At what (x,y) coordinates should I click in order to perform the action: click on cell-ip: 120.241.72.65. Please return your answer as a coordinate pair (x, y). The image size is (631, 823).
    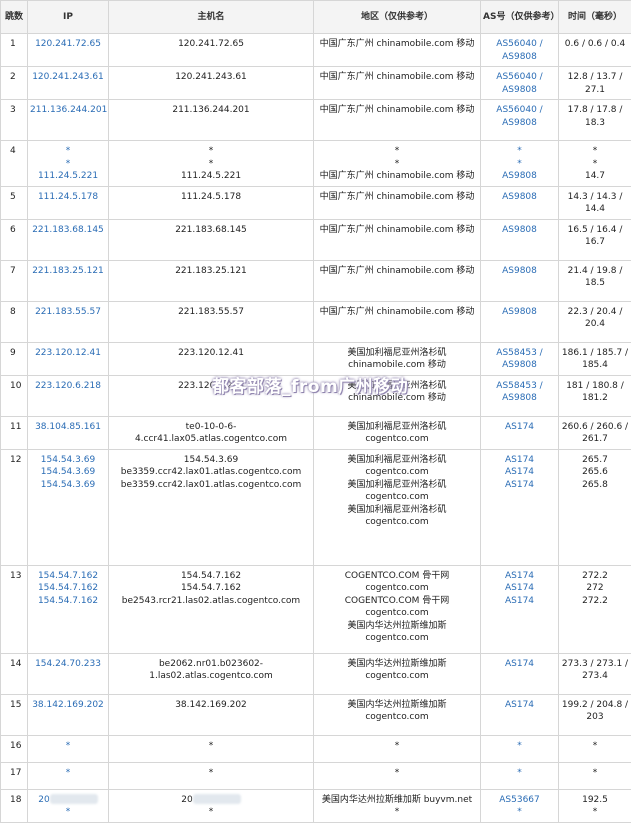
    Looking at the image, I should click on (68, 50).